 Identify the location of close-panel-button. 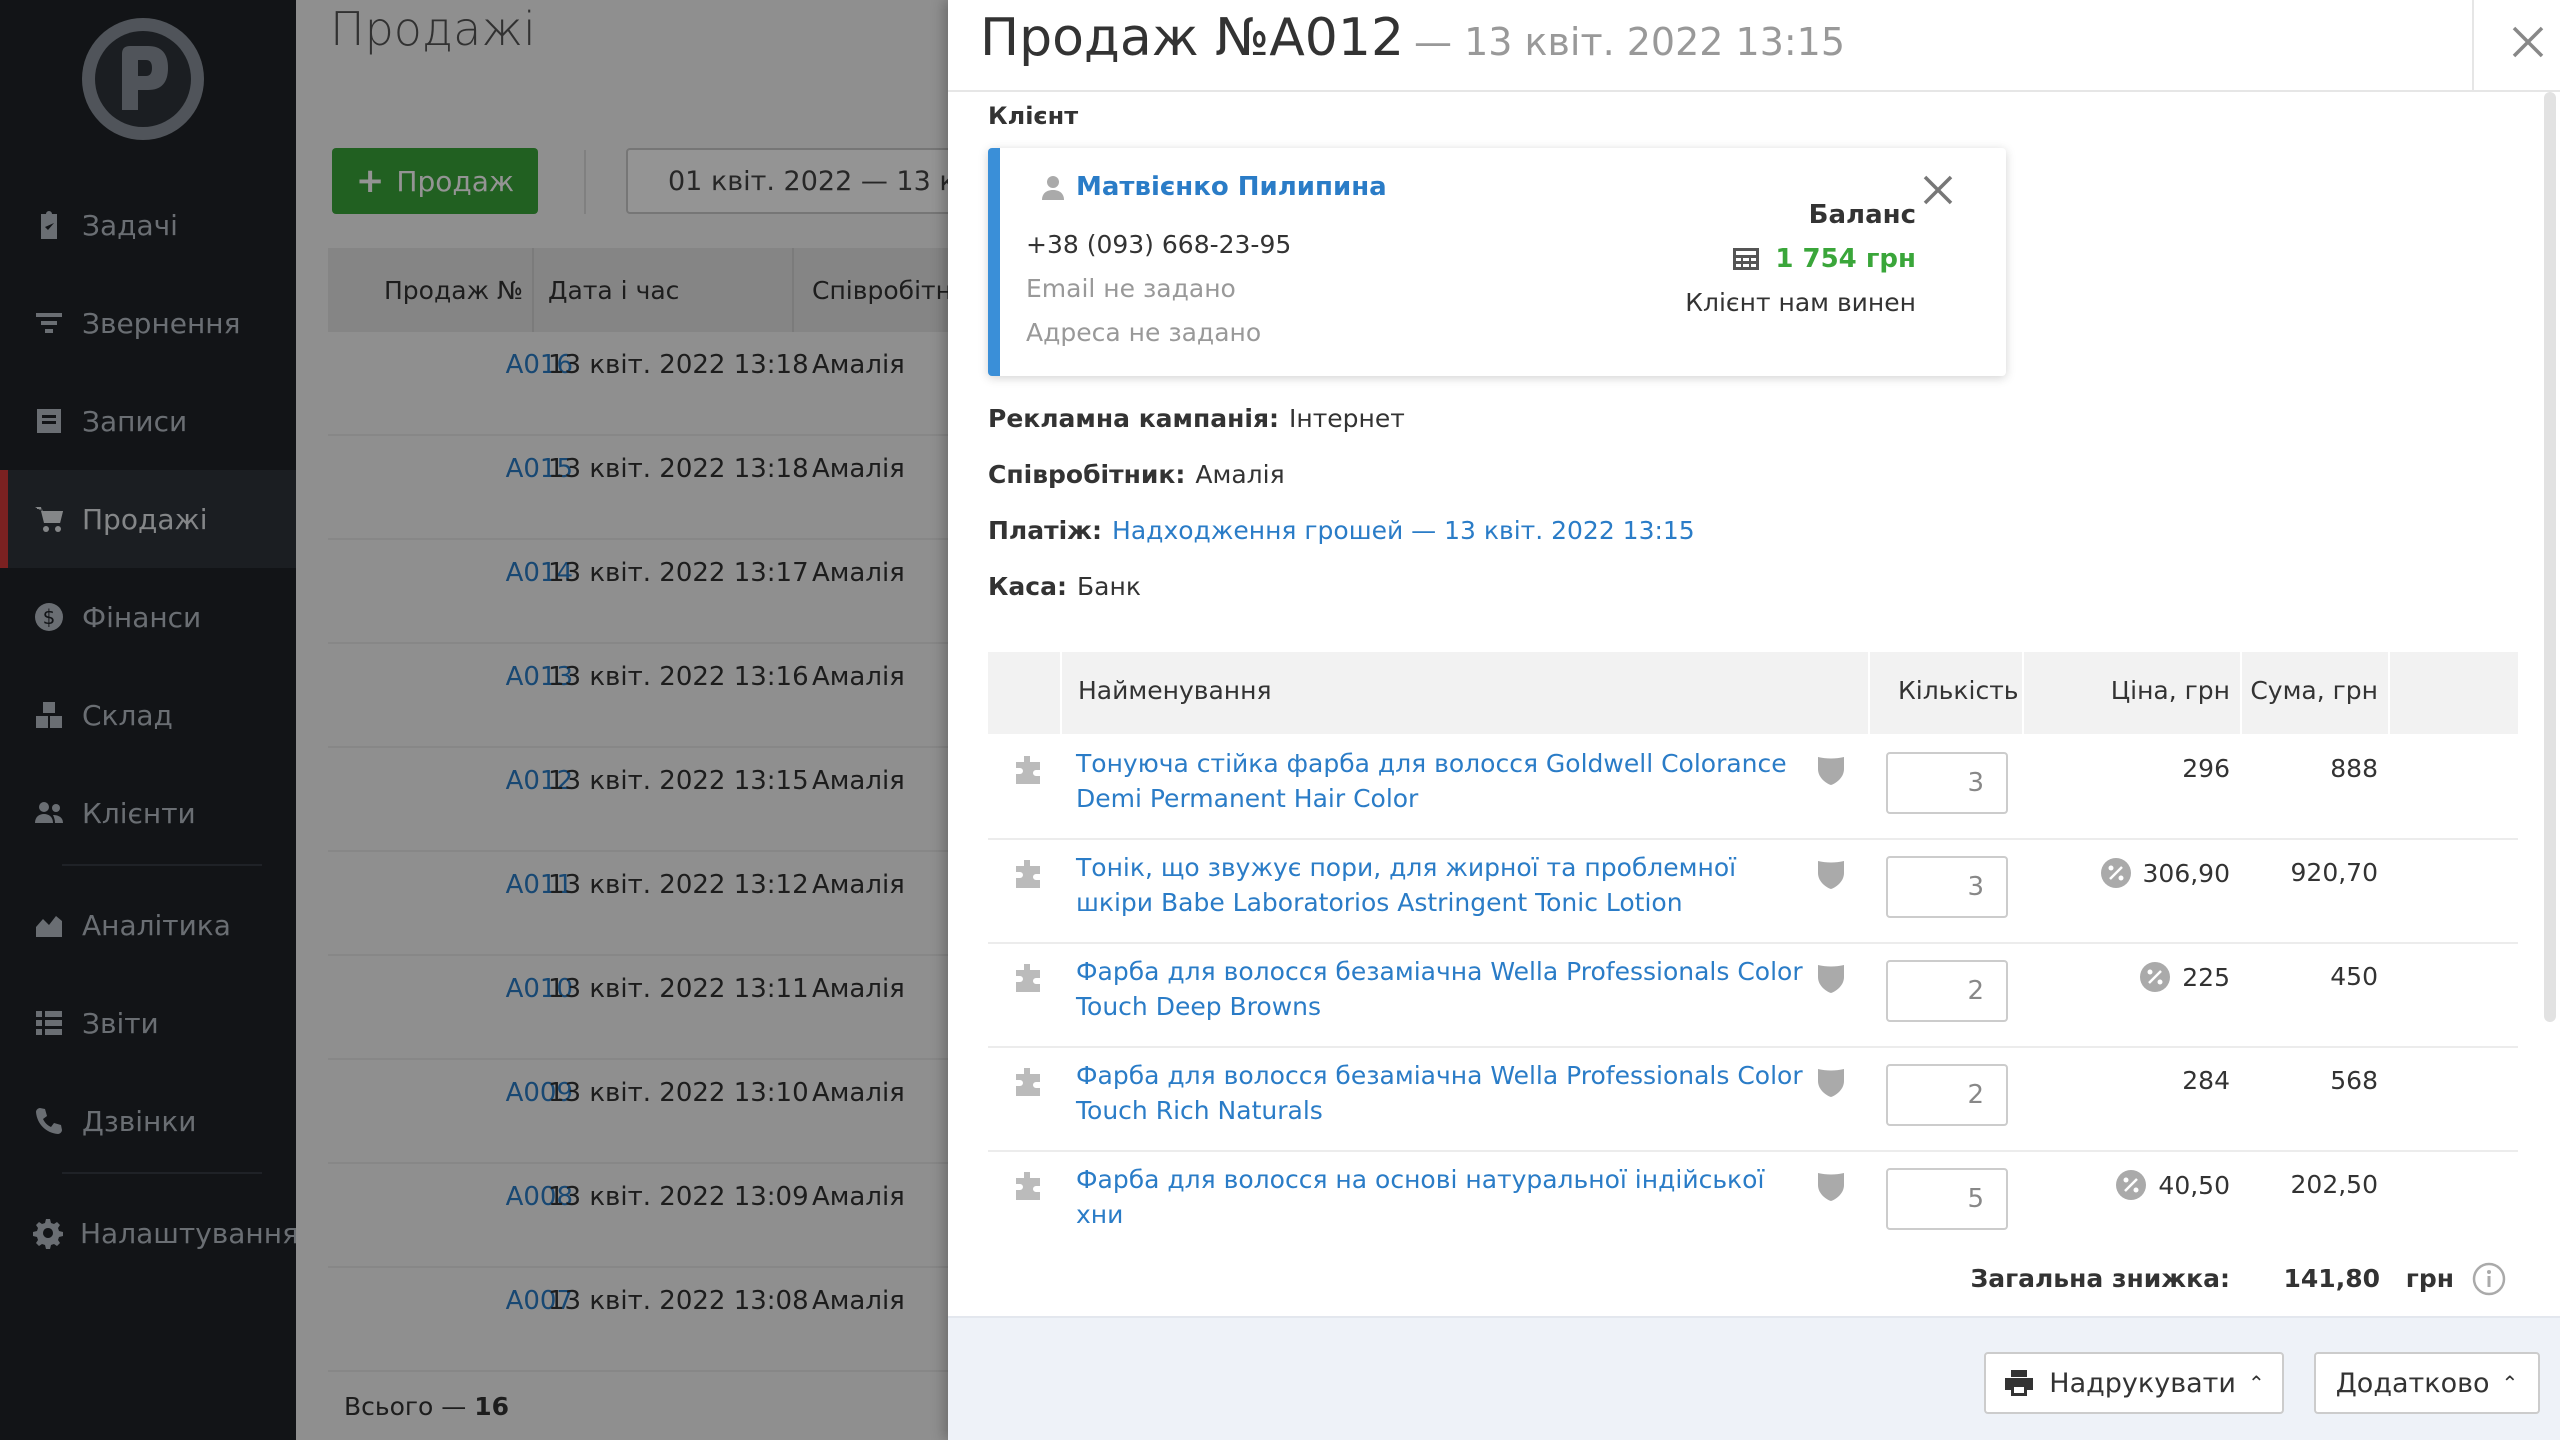
(2528, 42).